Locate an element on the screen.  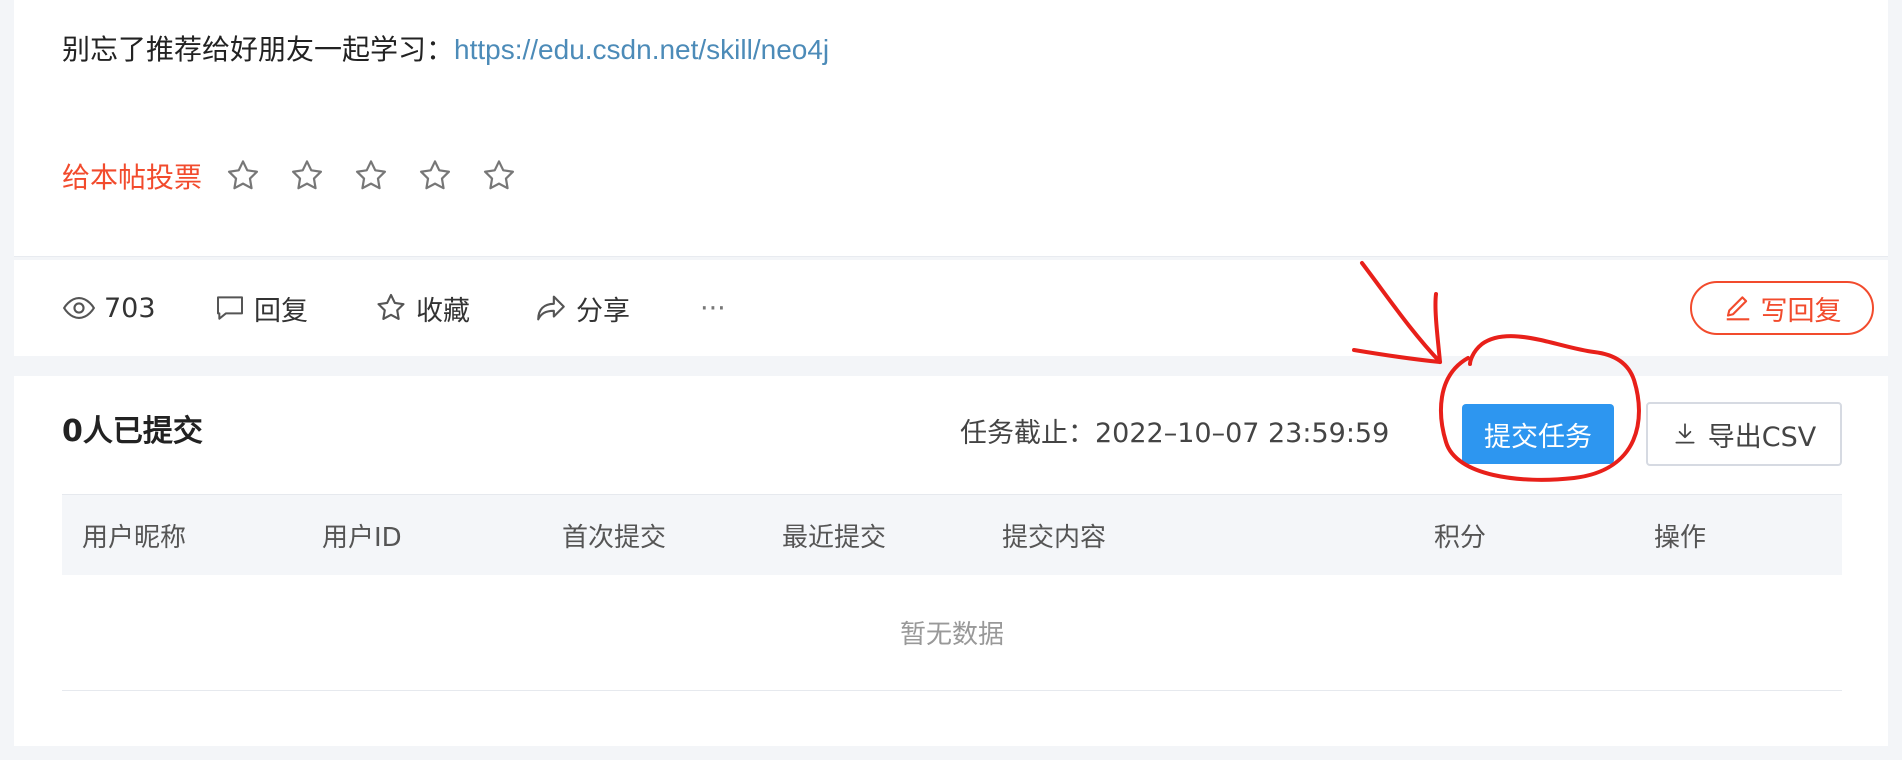
submitted-count: 0人已提交 is located at coordinates (132, 431).